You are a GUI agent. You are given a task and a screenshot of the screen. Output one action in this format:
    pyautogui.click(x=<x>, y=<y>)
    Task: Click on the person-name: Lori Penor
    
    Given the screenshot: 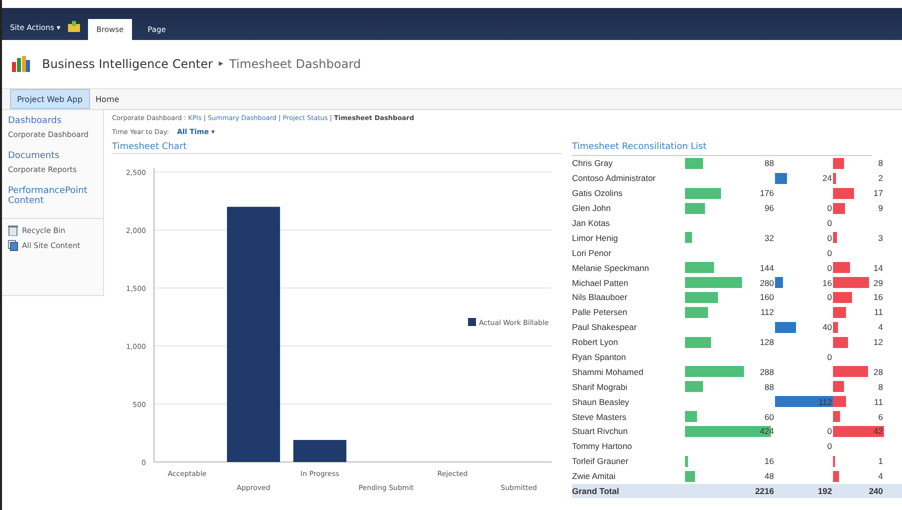 What is the action you would take?
    pyautogui.click(x=592, y=253)
    